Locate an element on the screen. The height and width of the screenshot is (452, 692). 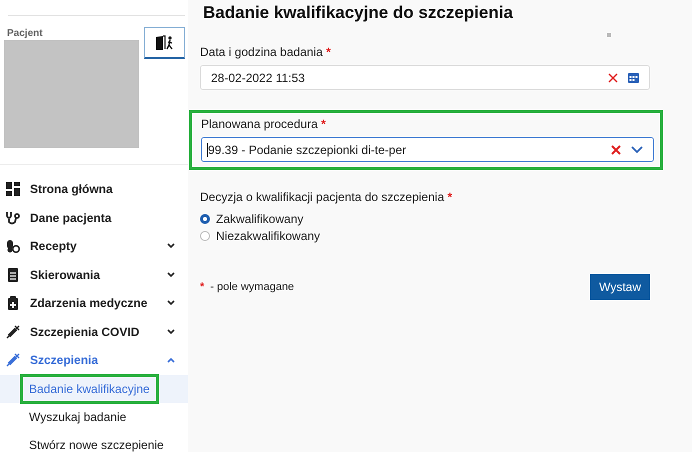
door-person-icon is located at coordinates (165, 42).